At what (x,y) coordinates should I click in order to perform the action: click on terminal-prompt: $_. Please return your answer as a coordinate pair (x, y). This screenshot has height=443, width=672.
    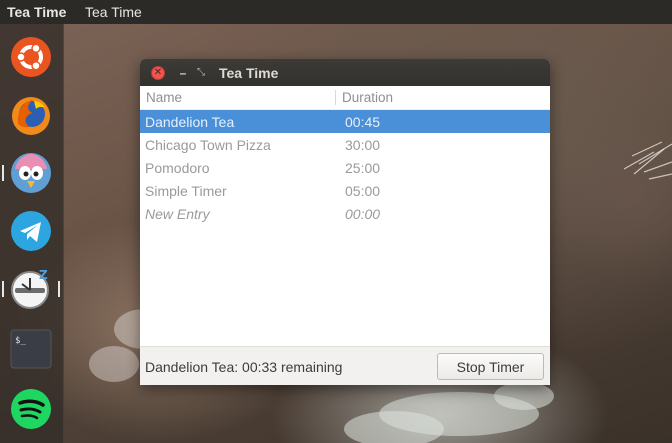
    Looking at the image, I should click on (20, 341).